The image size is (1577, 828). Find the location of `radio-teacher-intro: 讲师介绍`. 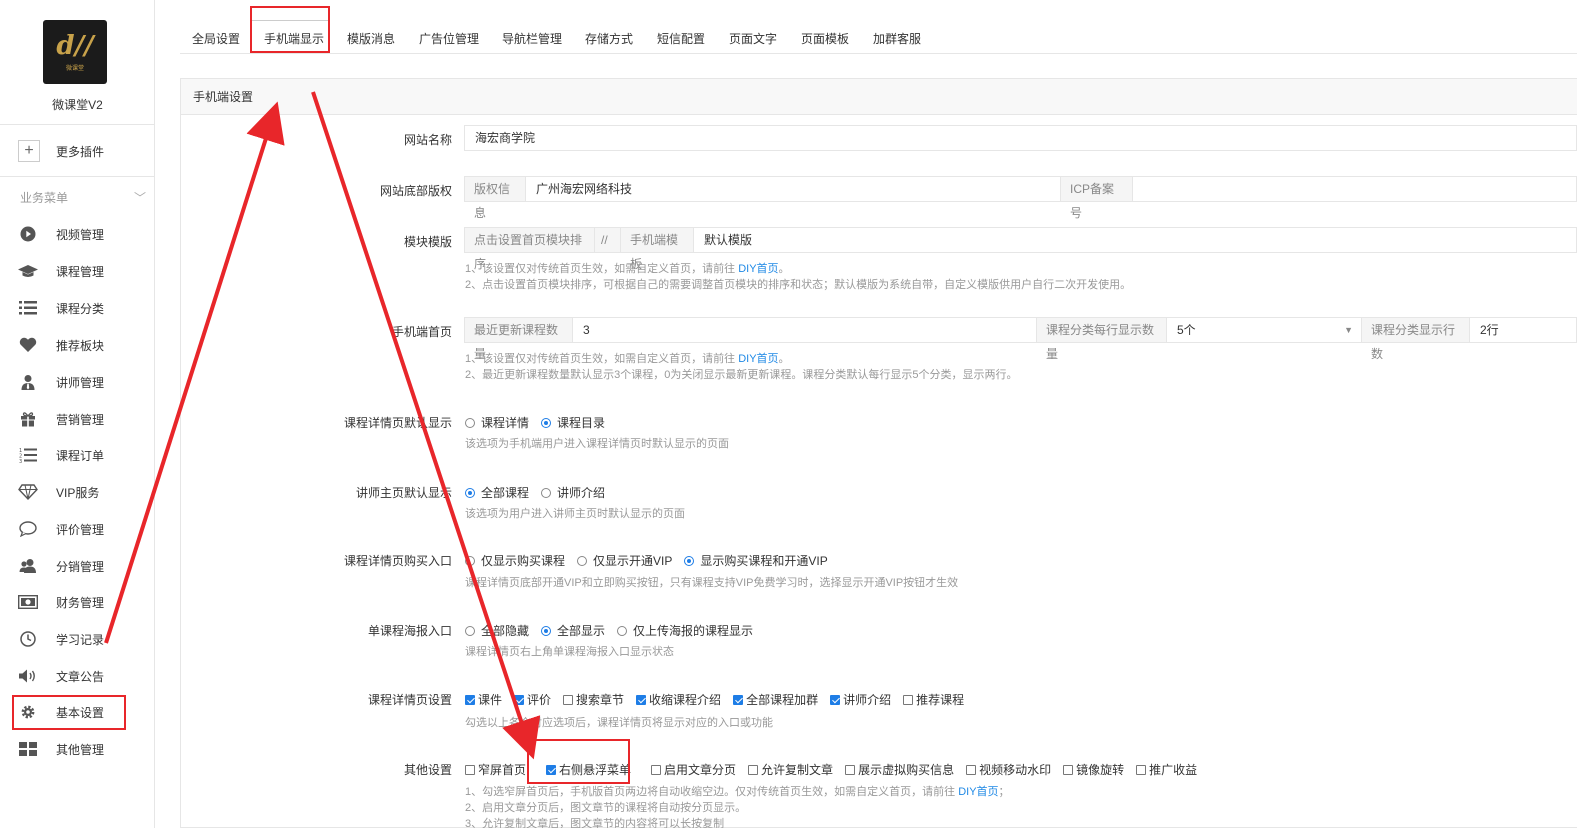

radio-teacher-intro: 讲师介绍 is located at coordinates (573, 492).